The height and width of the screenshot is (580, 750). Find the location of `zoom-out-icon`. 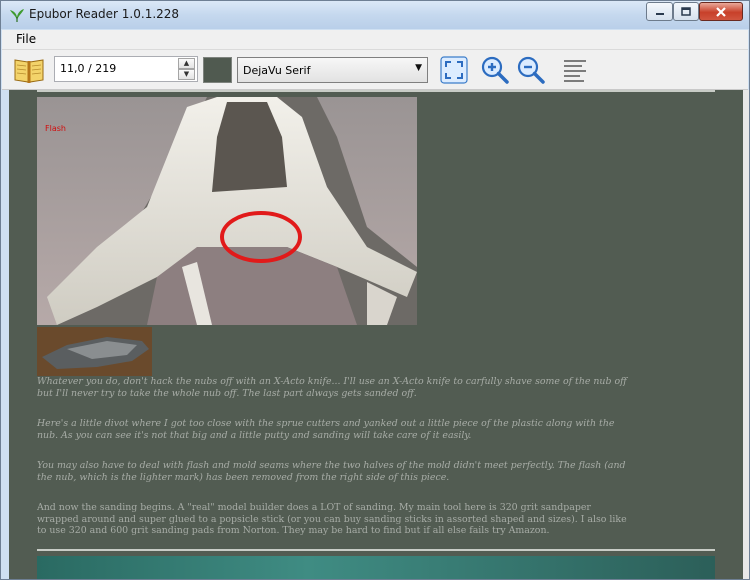

zoom-out-icon is located at coordinates (531, 70).